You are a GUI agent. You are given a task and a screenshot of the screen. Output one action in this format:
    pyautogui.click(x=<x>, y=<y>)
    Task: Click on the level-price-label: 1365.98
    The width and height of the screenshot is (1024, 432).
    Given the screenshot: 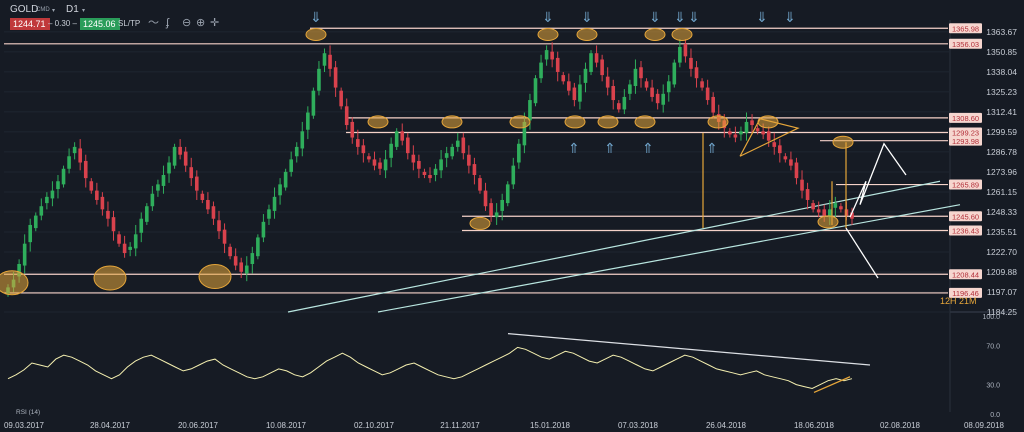 What is the action you would take?
    pyautogui.click(x=965, y=28)
    